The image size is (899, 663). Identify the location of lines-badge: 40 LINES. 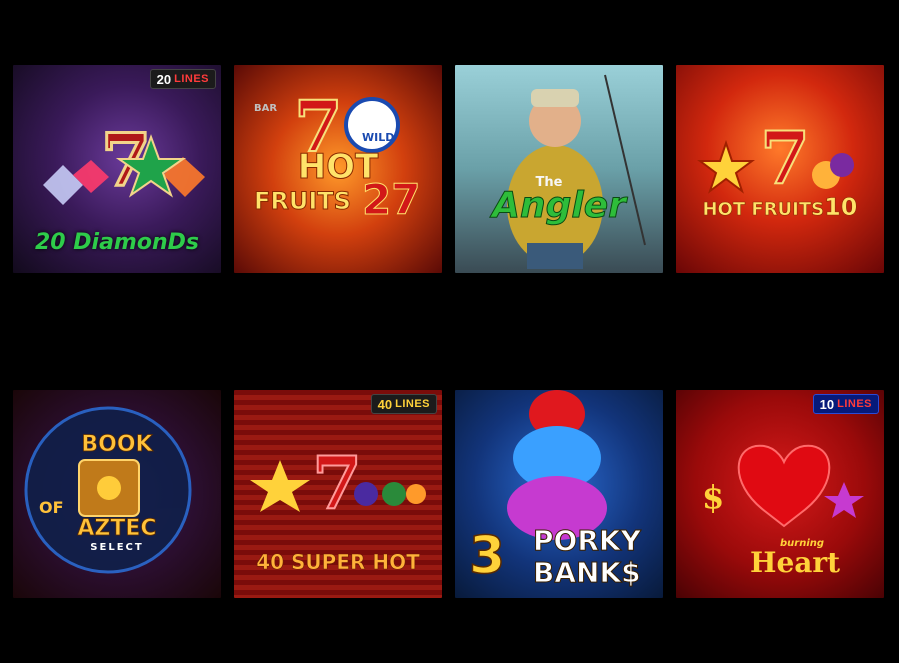
(403, 404).